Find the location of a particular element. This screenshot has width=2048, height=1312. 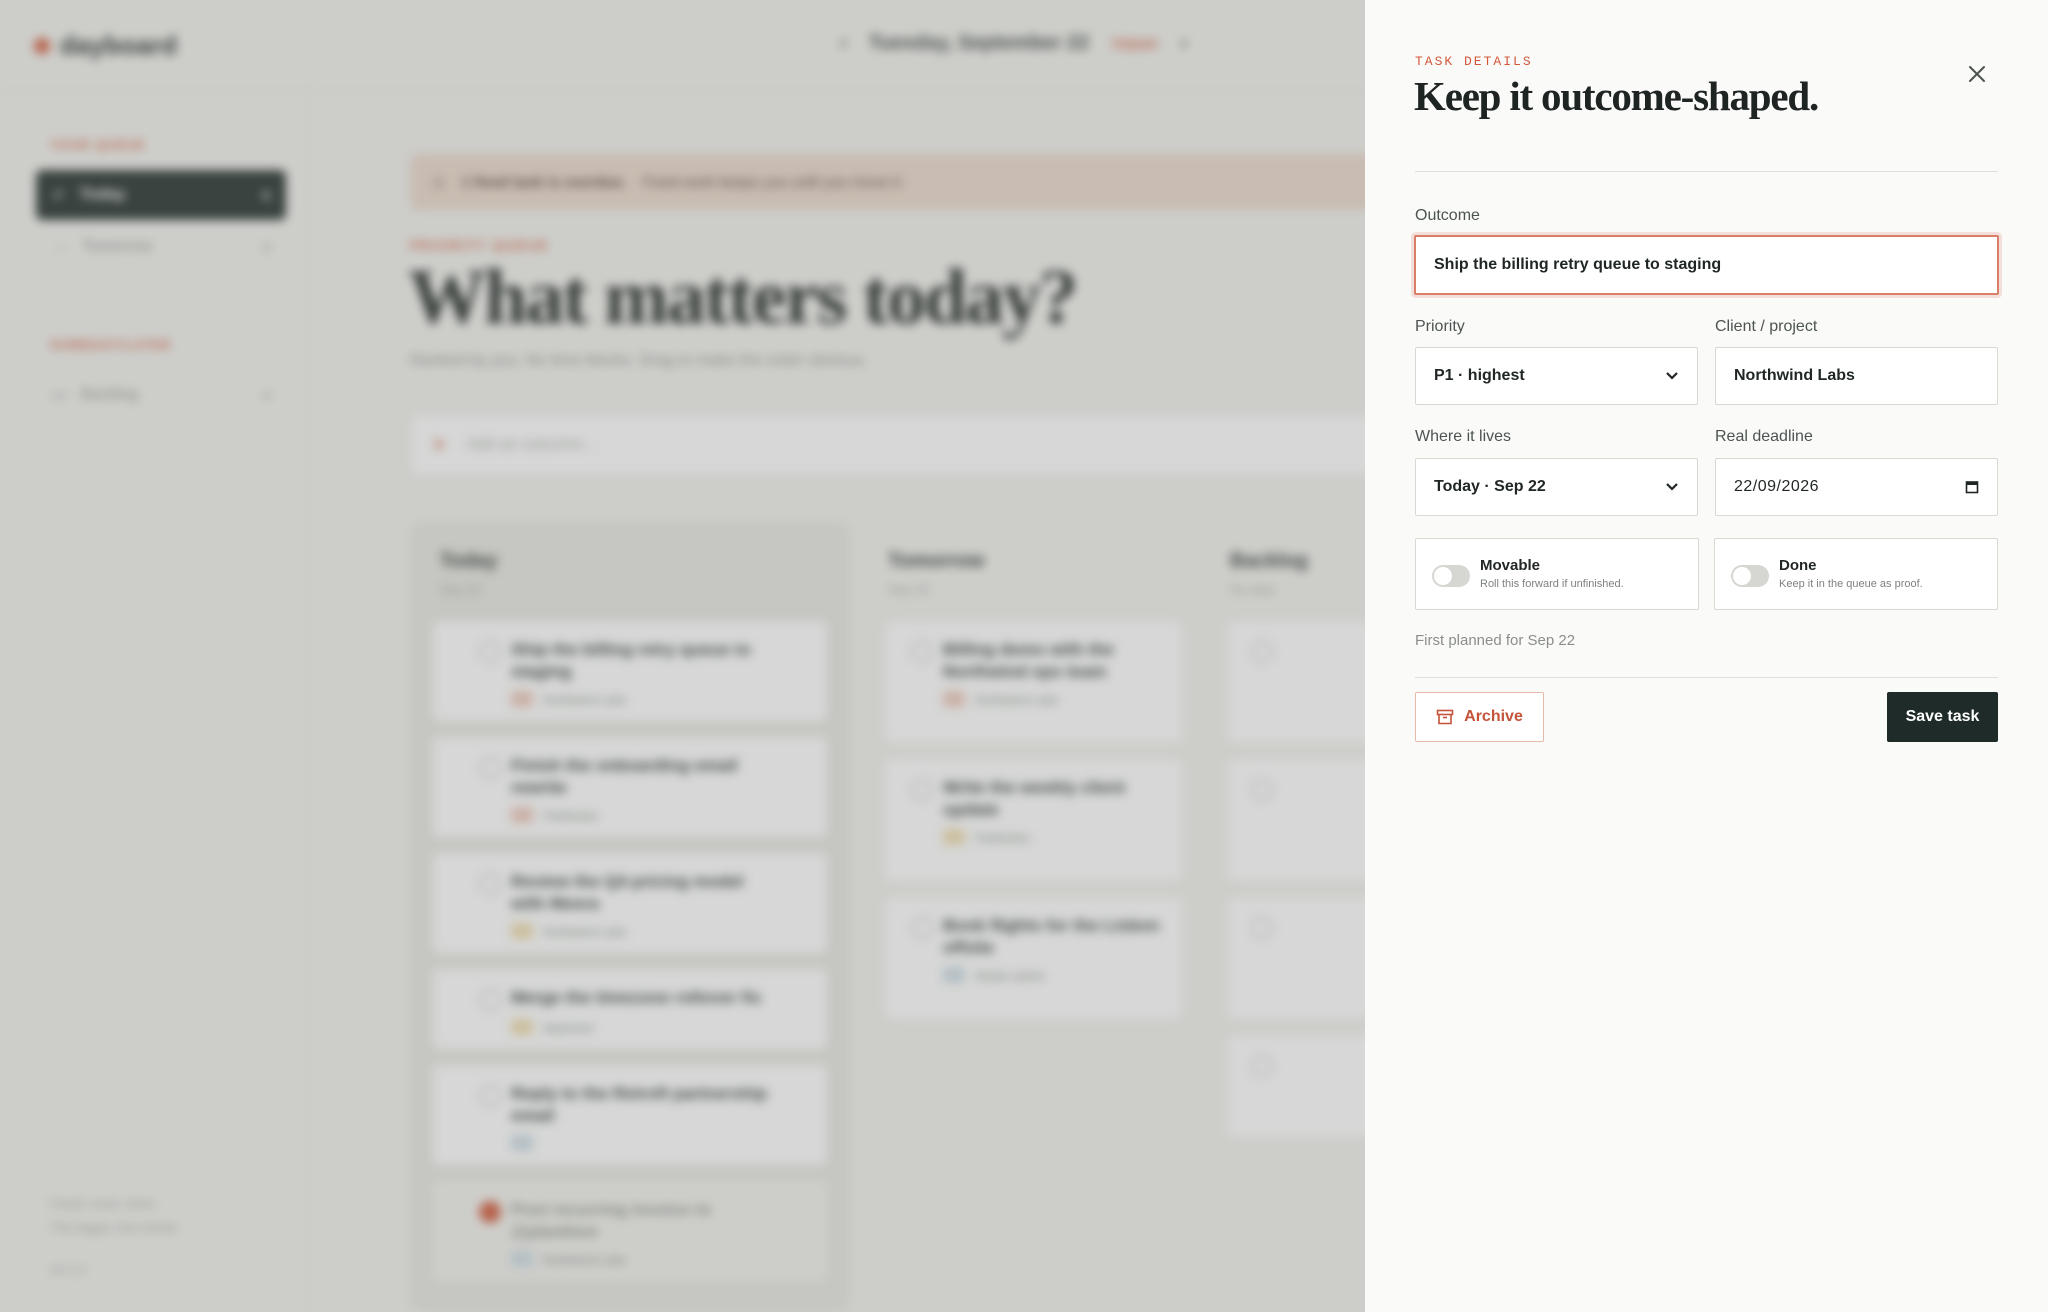

outcome-label: Outcome is located at coordinates (1447, 215).